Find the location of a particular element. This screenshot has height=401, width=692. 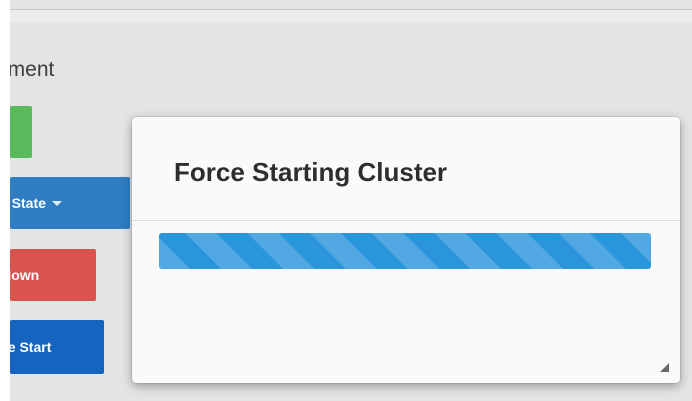

shutdown-button: tdown is located at coordinates (53, 275).